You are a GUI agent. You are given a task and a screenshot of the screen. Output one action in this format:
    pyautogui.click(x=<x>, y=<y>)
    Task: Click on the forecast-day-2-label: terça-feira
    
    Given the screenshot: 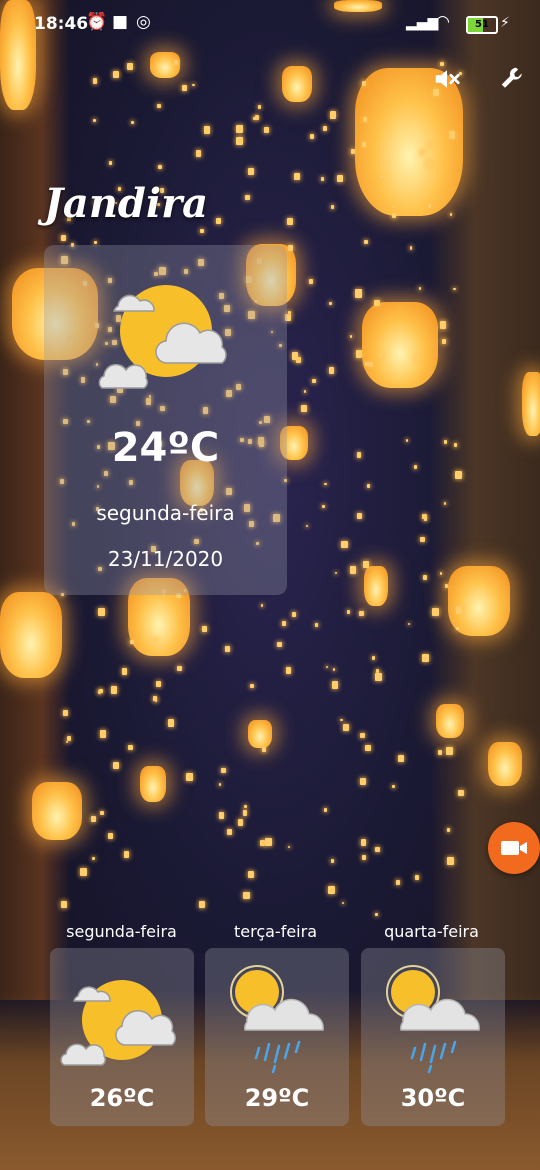 What is the action you would take?
    pyautogui.click(x=275, y=931)
    